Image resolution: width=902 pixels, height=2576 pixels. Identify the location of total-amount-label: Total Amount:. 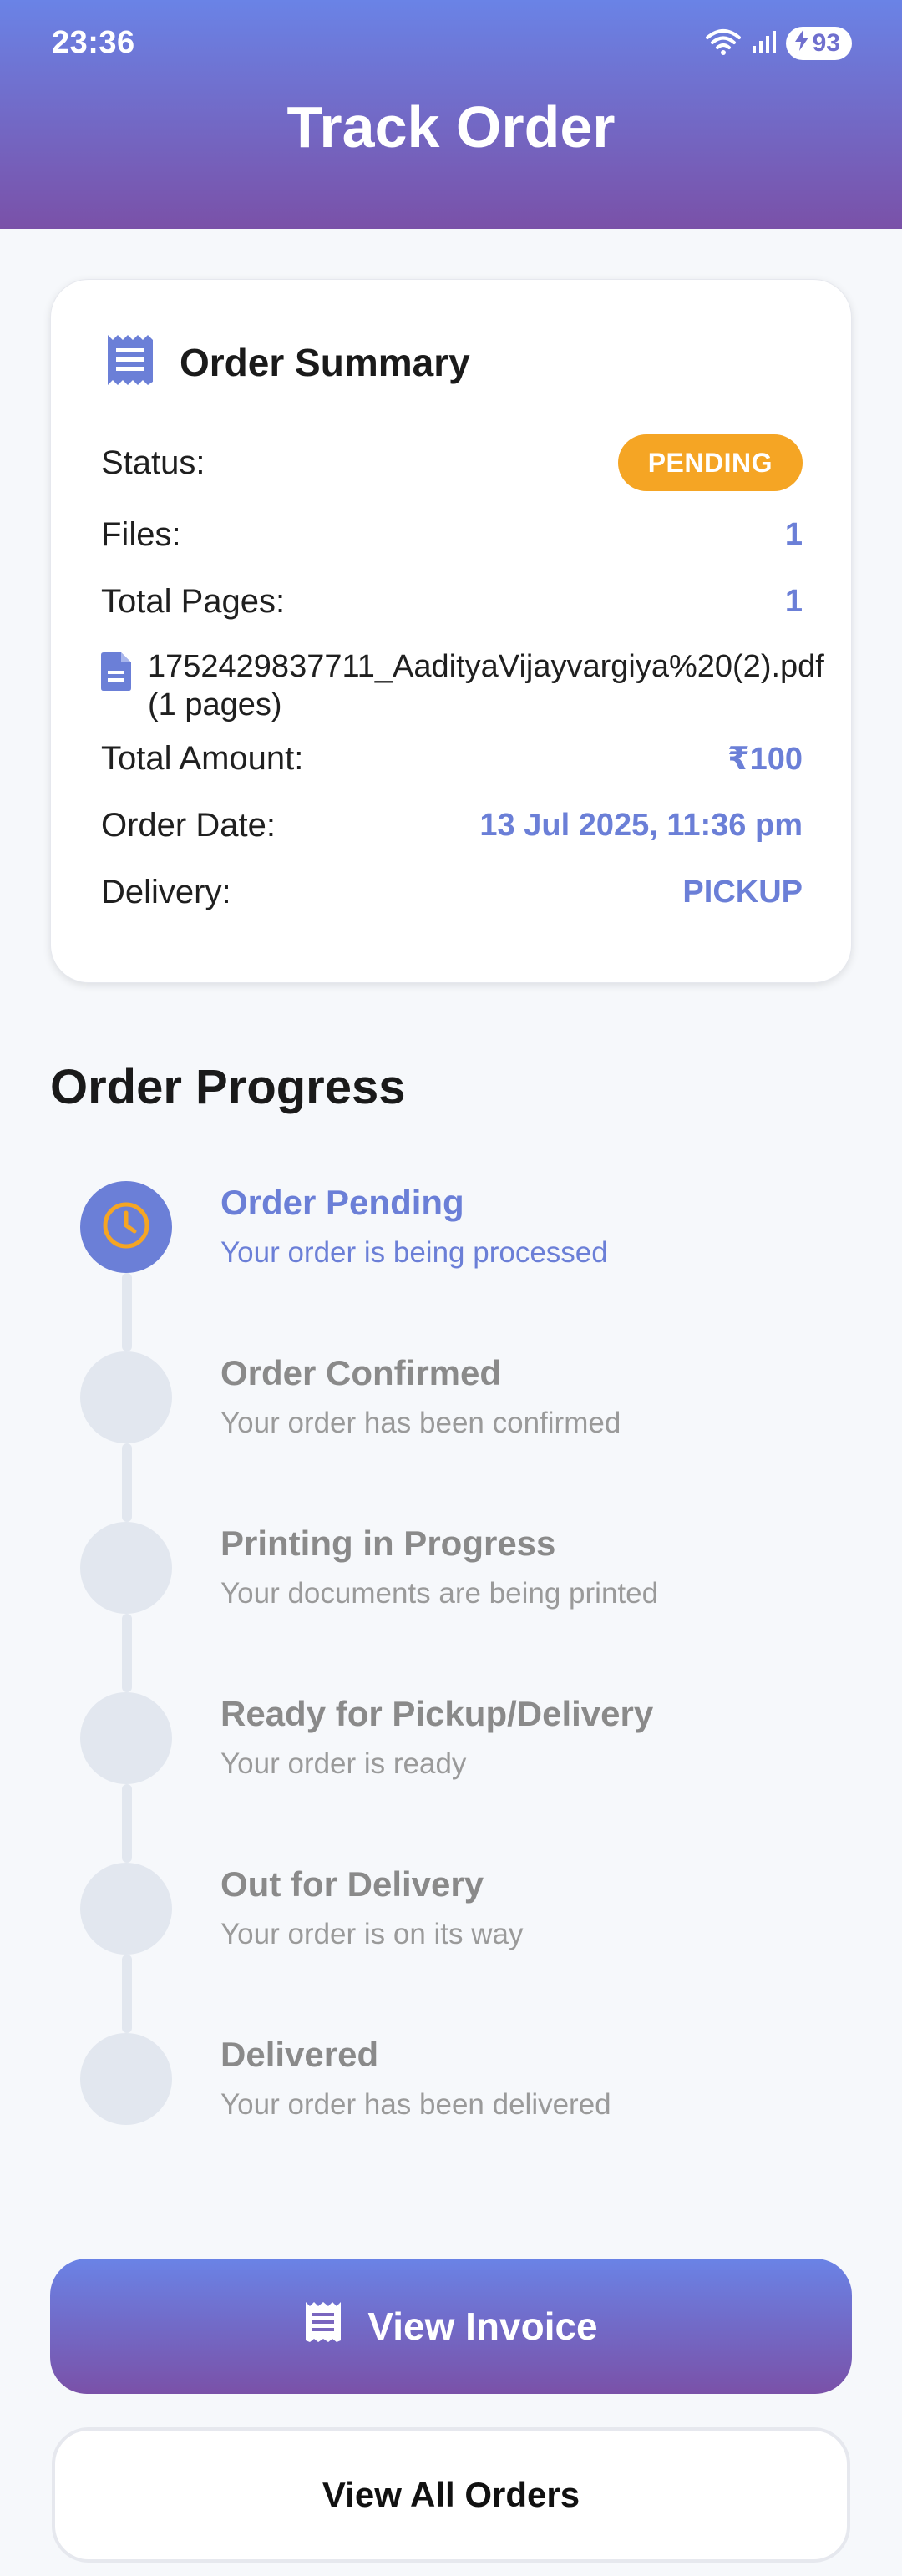
(202, 758).